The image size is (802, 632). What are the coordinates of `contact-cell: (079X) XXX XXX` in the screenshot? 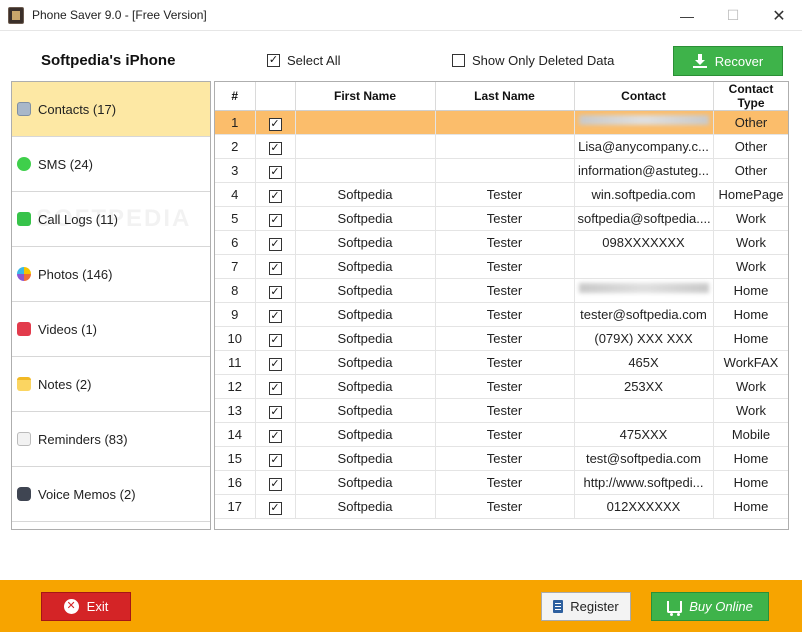 It's located at (644, 338).